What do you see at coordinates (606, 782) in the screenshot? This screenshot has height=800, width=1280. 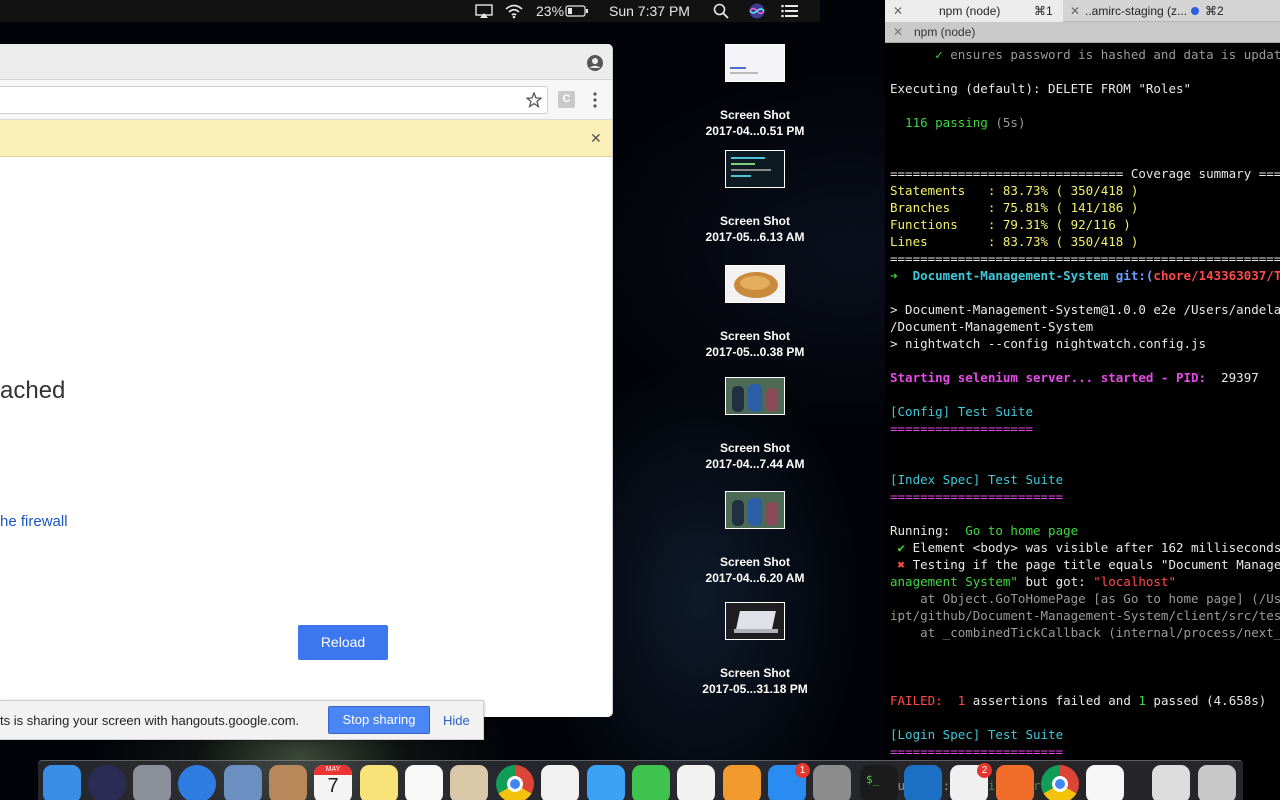 I see `messages-icon` at bounding box center [606, 782].